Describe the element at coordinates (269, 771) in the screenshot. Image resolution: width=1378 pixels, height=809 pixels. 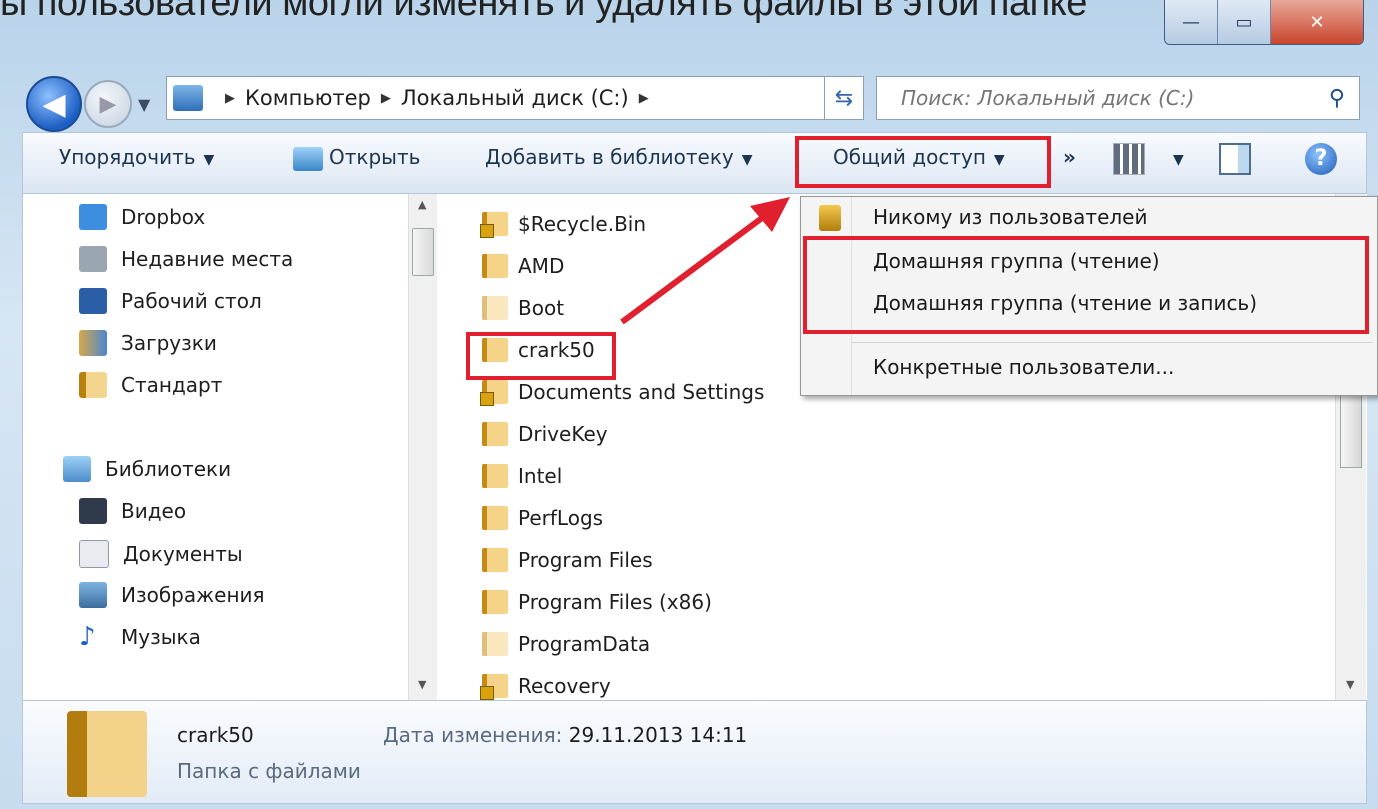
I see `details-type: Папка с файлами` at that location.